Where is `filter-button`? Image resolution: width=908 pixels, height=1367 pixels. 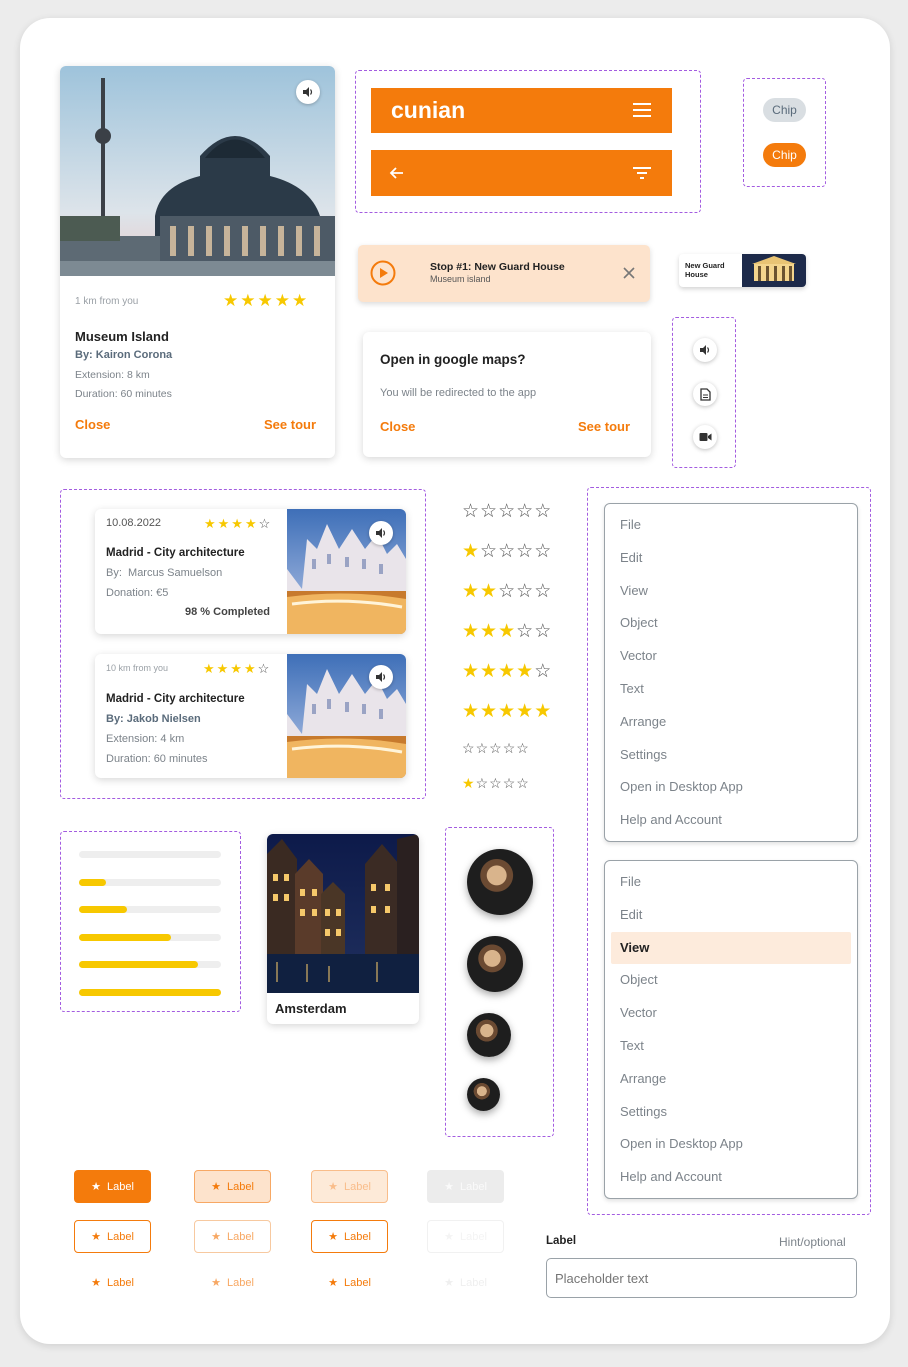 filter-button is located at coordinates (642, 173).